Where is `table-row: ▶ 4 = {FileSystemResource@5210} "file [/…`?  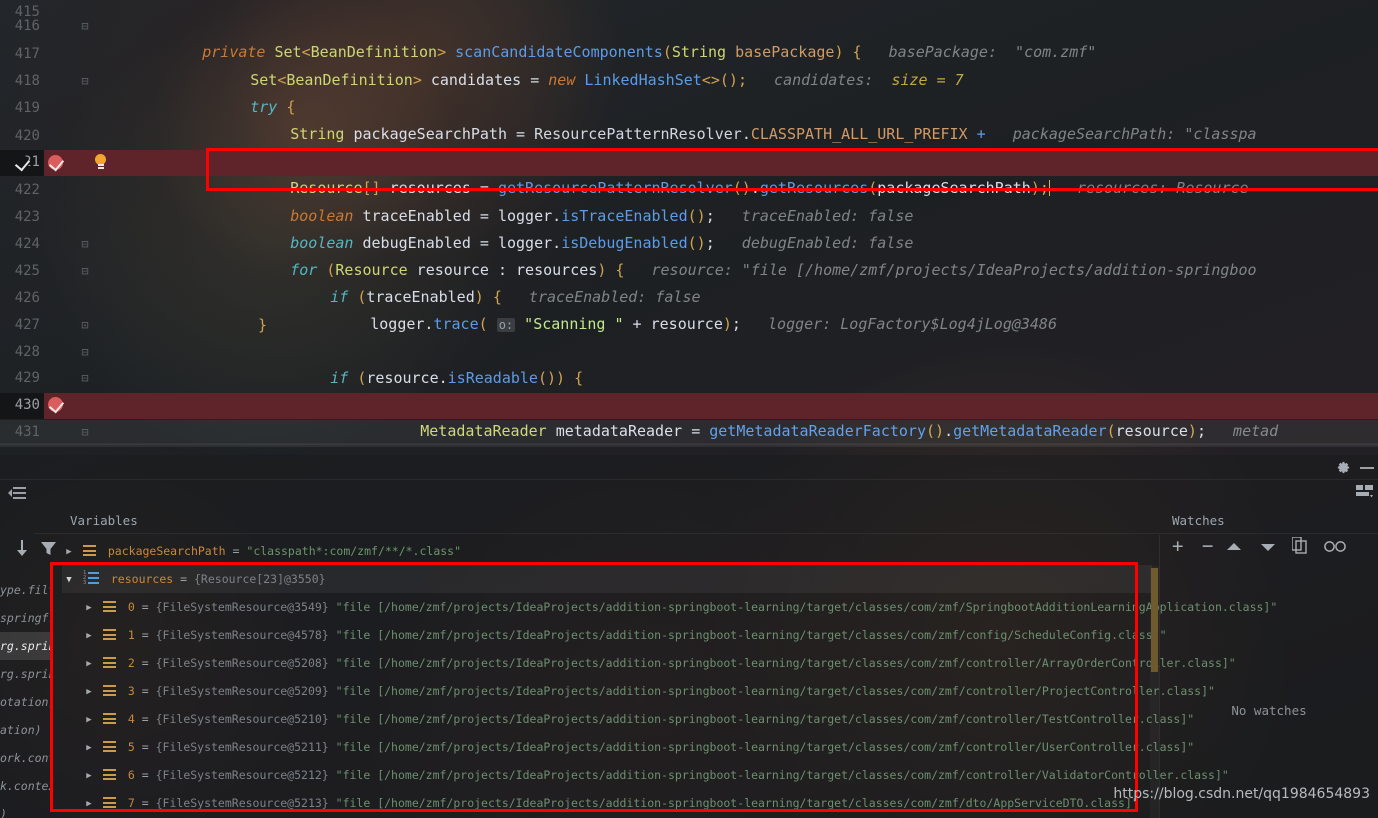
table-row: ▶ 4 = {FileSystemResource@5210} "file [/… is located at coordinates (628, 719).